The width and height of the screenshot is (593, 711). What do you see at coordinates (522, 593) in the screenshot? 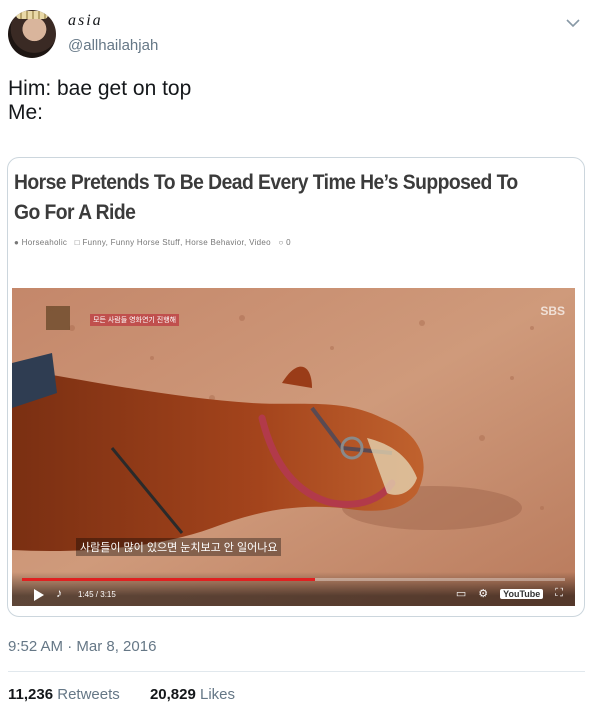
I see `youtube-logo: YouTube` at bounding box center [522, 593].